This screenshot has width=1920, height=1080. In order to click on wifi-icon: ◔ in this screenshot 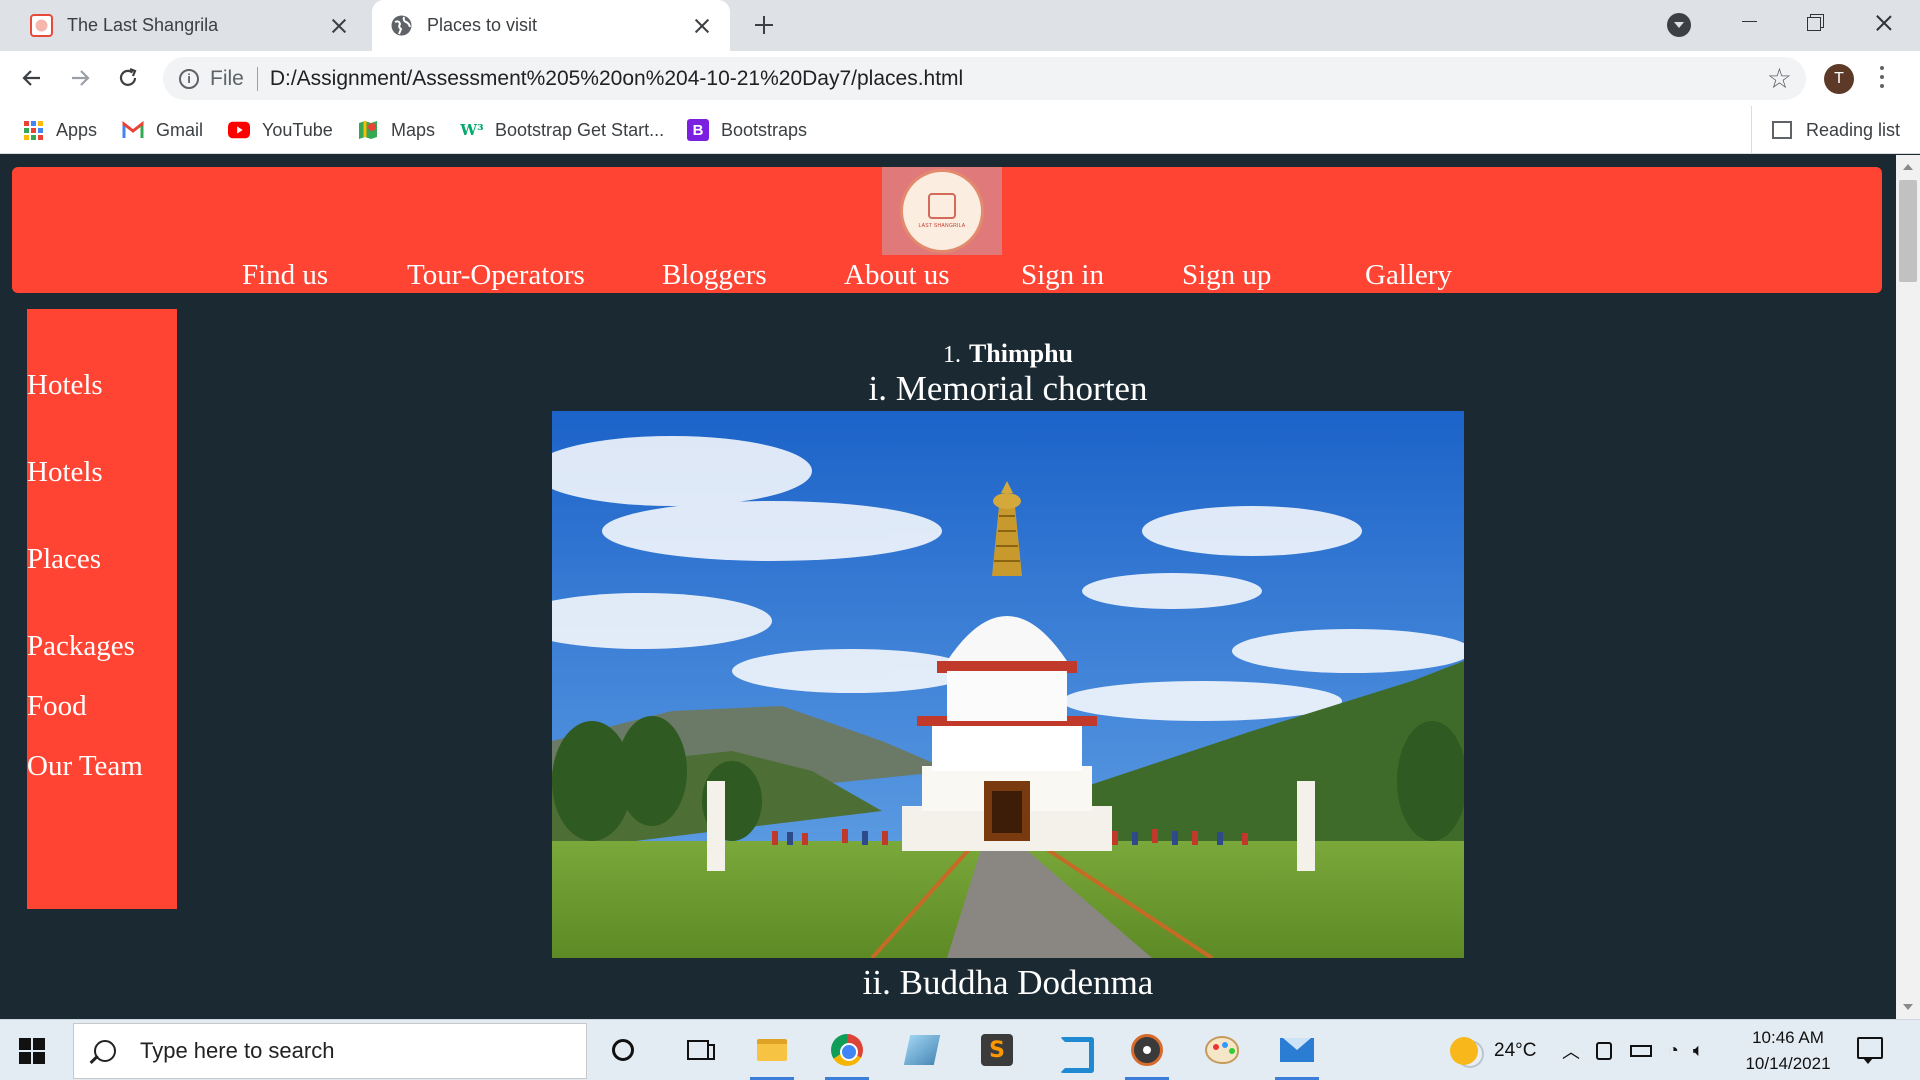, I will do `click(1673, 1050)`.